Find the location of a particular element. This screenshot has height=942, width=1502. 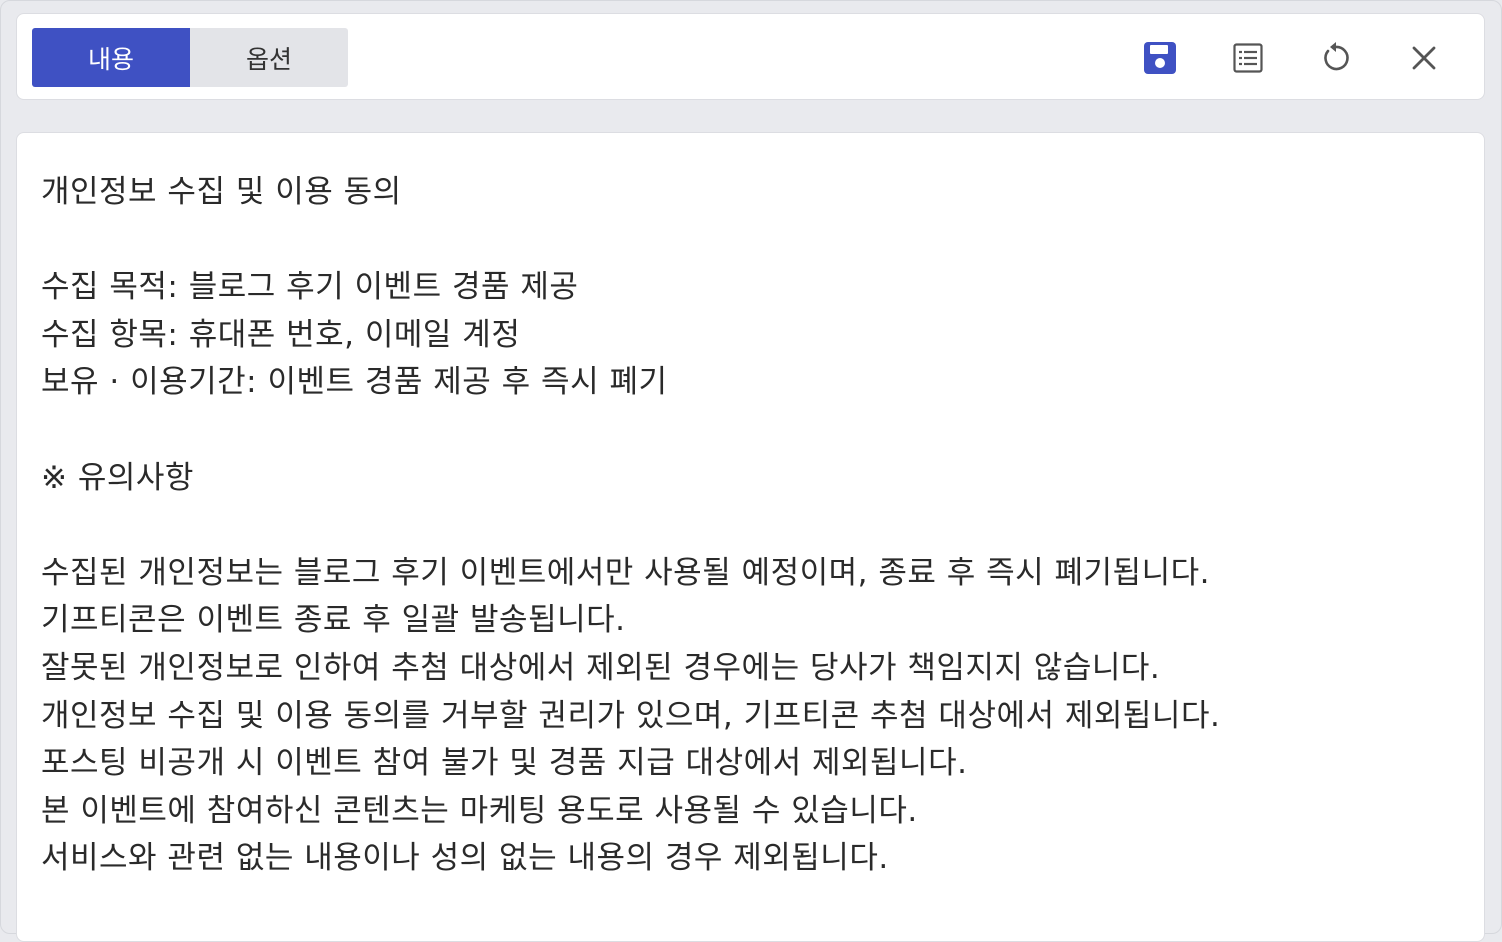

text-line: 본 이벤트에 참여하신 콘텐츠는 마케팅 용도로 사용될 수 있습니다. is located at coordinates (479, 810).